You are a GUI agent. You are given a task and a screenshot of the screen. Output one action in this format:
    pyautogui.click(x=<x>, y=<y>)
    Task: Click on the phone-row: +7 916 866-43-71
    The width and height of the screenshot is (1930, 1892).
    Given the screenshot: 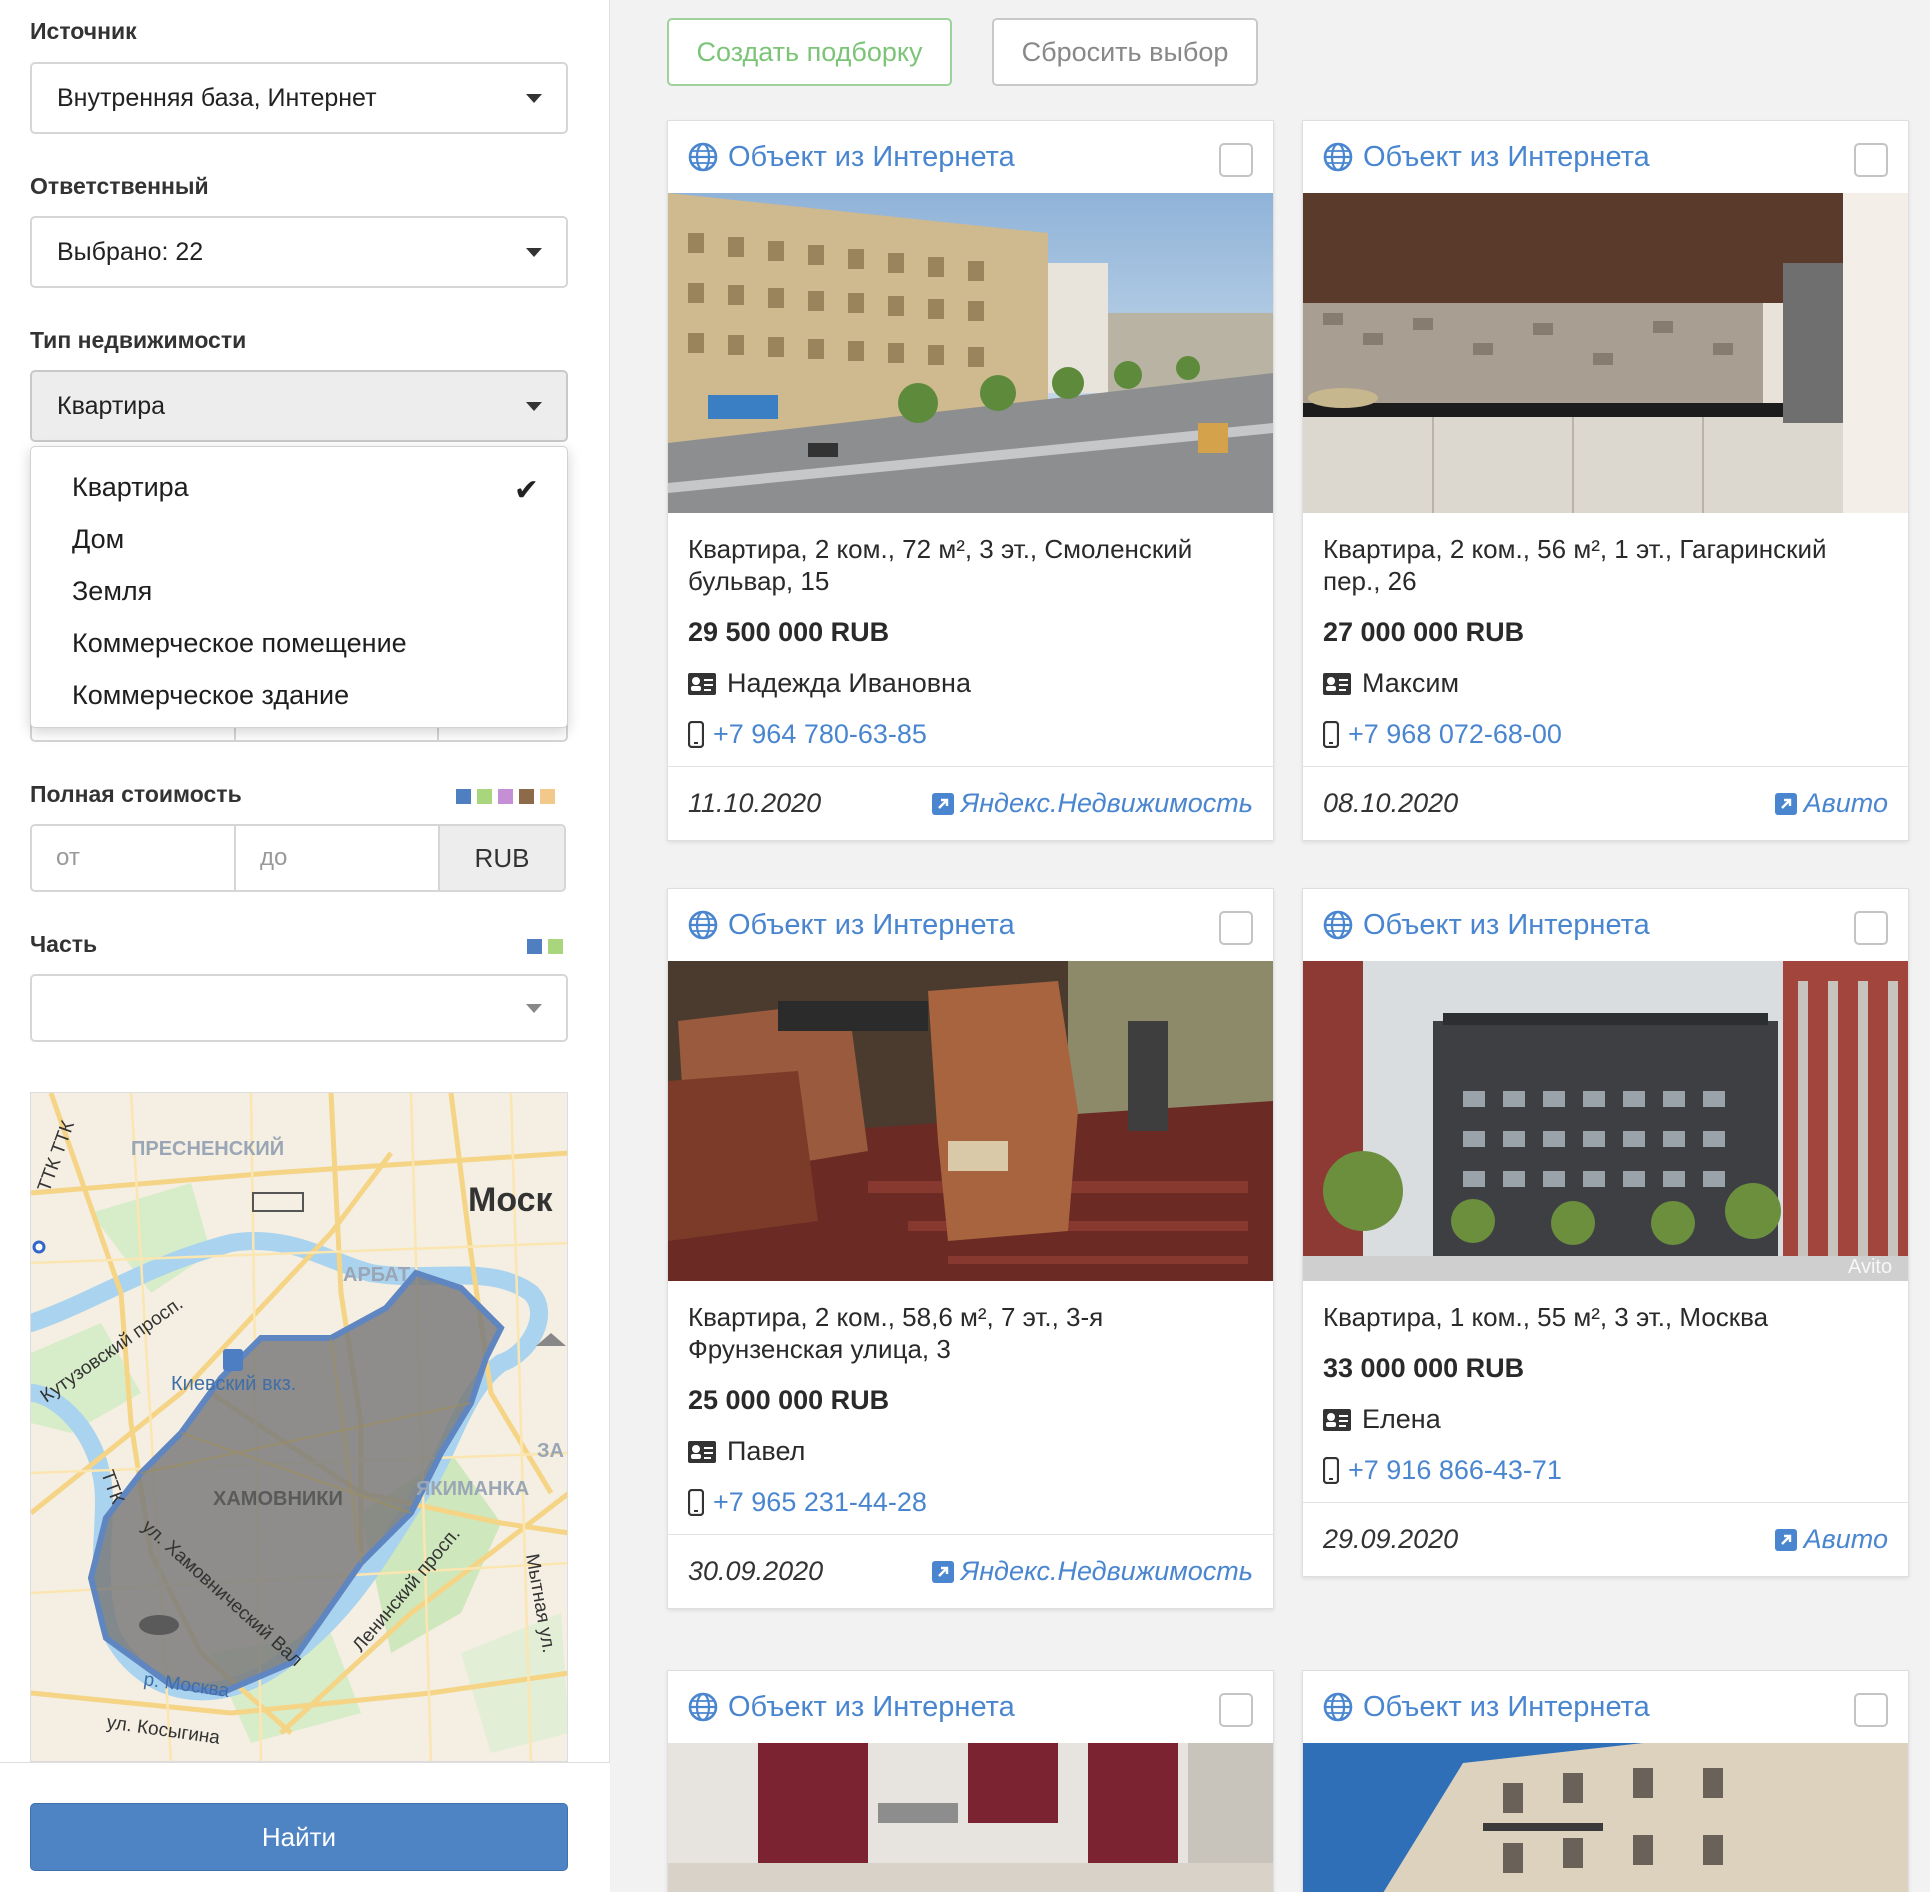 What is the action you would take?
    pyautogui.click(x=1605, y=1470)
    